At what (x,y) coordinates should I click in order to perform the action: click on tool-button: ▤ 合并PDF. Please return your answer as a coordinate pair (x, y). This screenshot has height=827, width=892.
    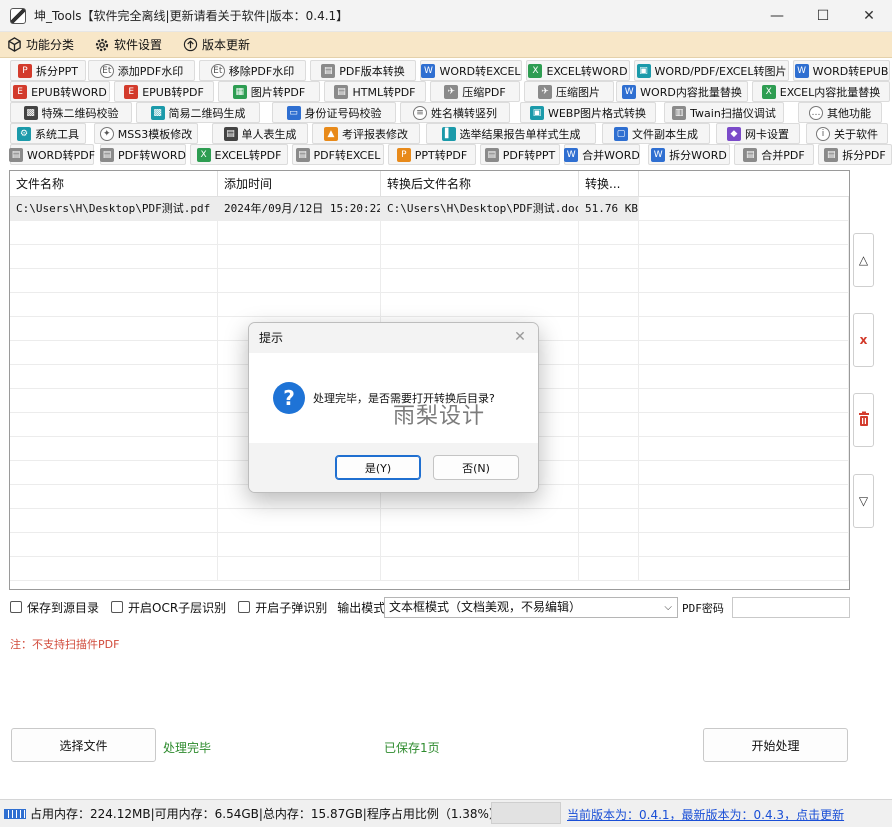
    Looking at the image, I should click on (774, 154).